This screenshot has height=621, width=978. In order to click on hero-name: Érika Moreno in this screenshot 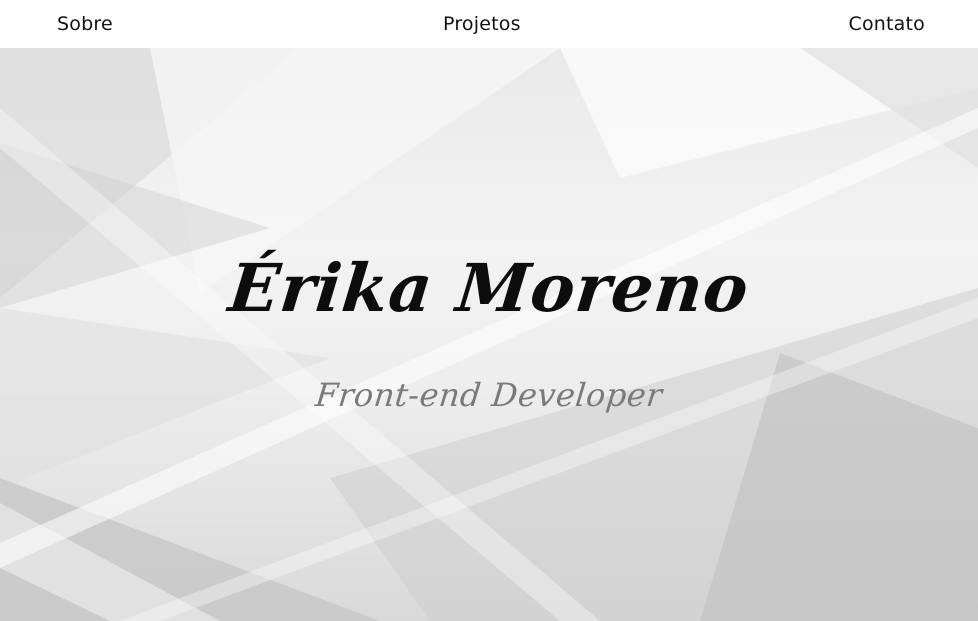, I will do `click(489, 288)`.